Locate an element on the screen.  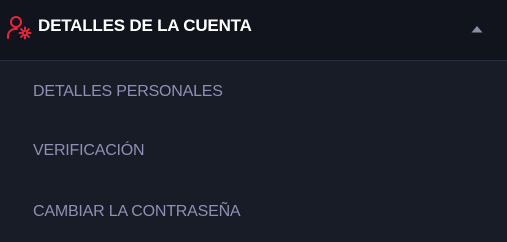
menu-item-personal-details: DETALLES PERSONALES is located at coordinates (128, 92).